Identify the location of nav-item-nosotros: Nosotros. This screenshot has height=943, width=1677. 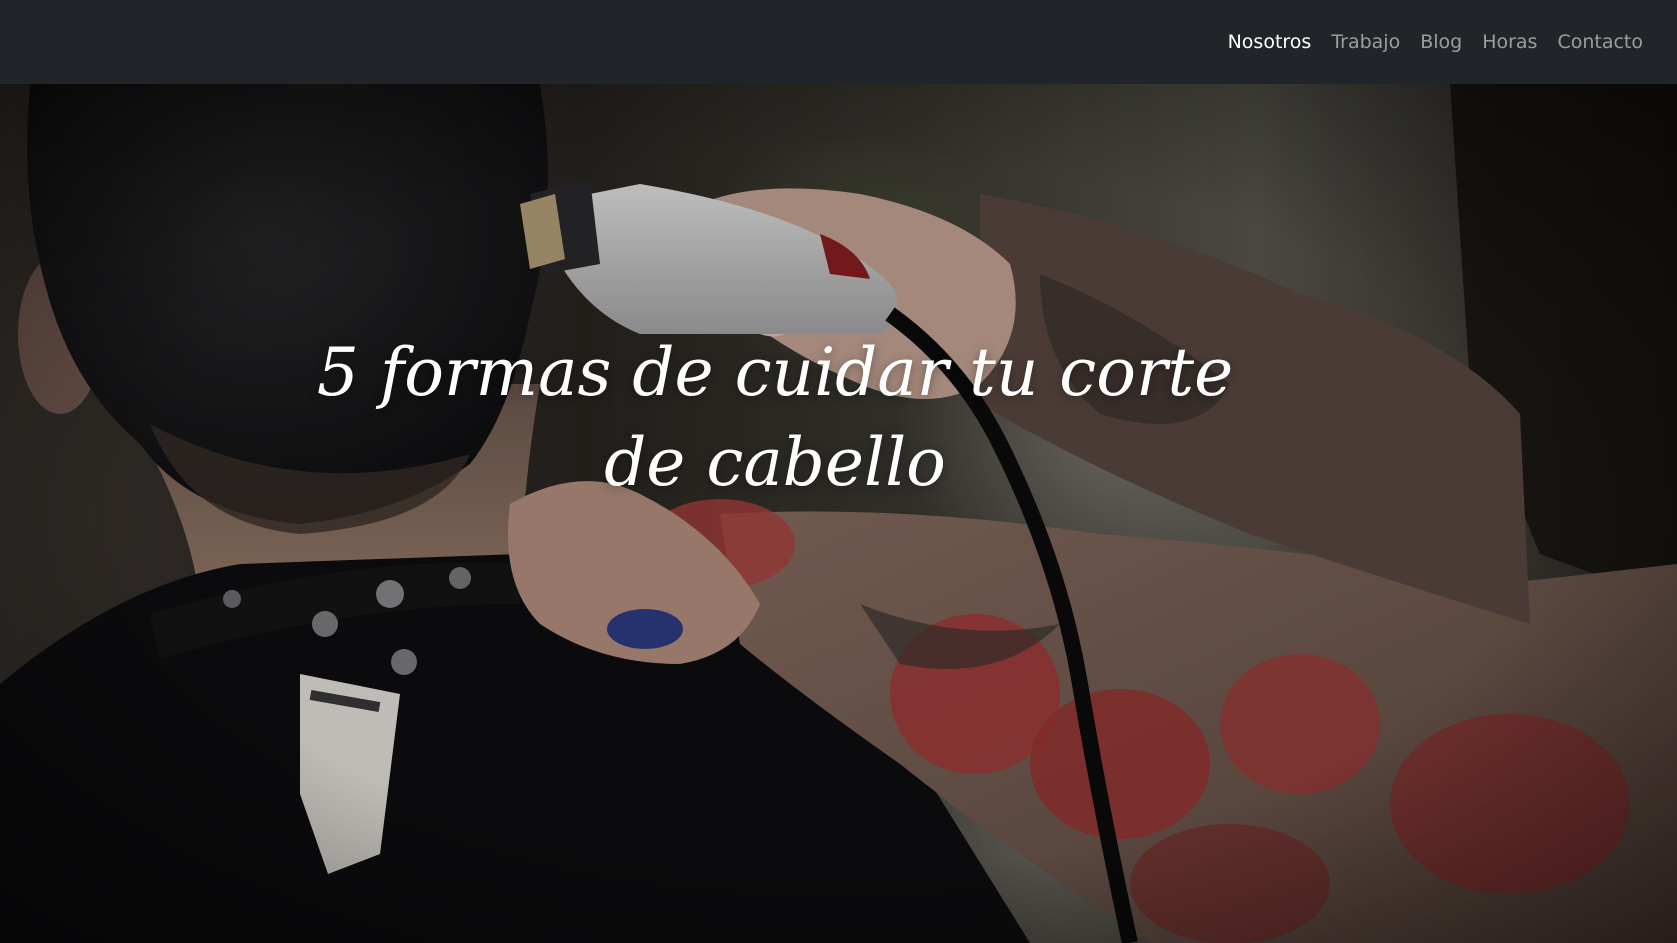
(1270, 42).